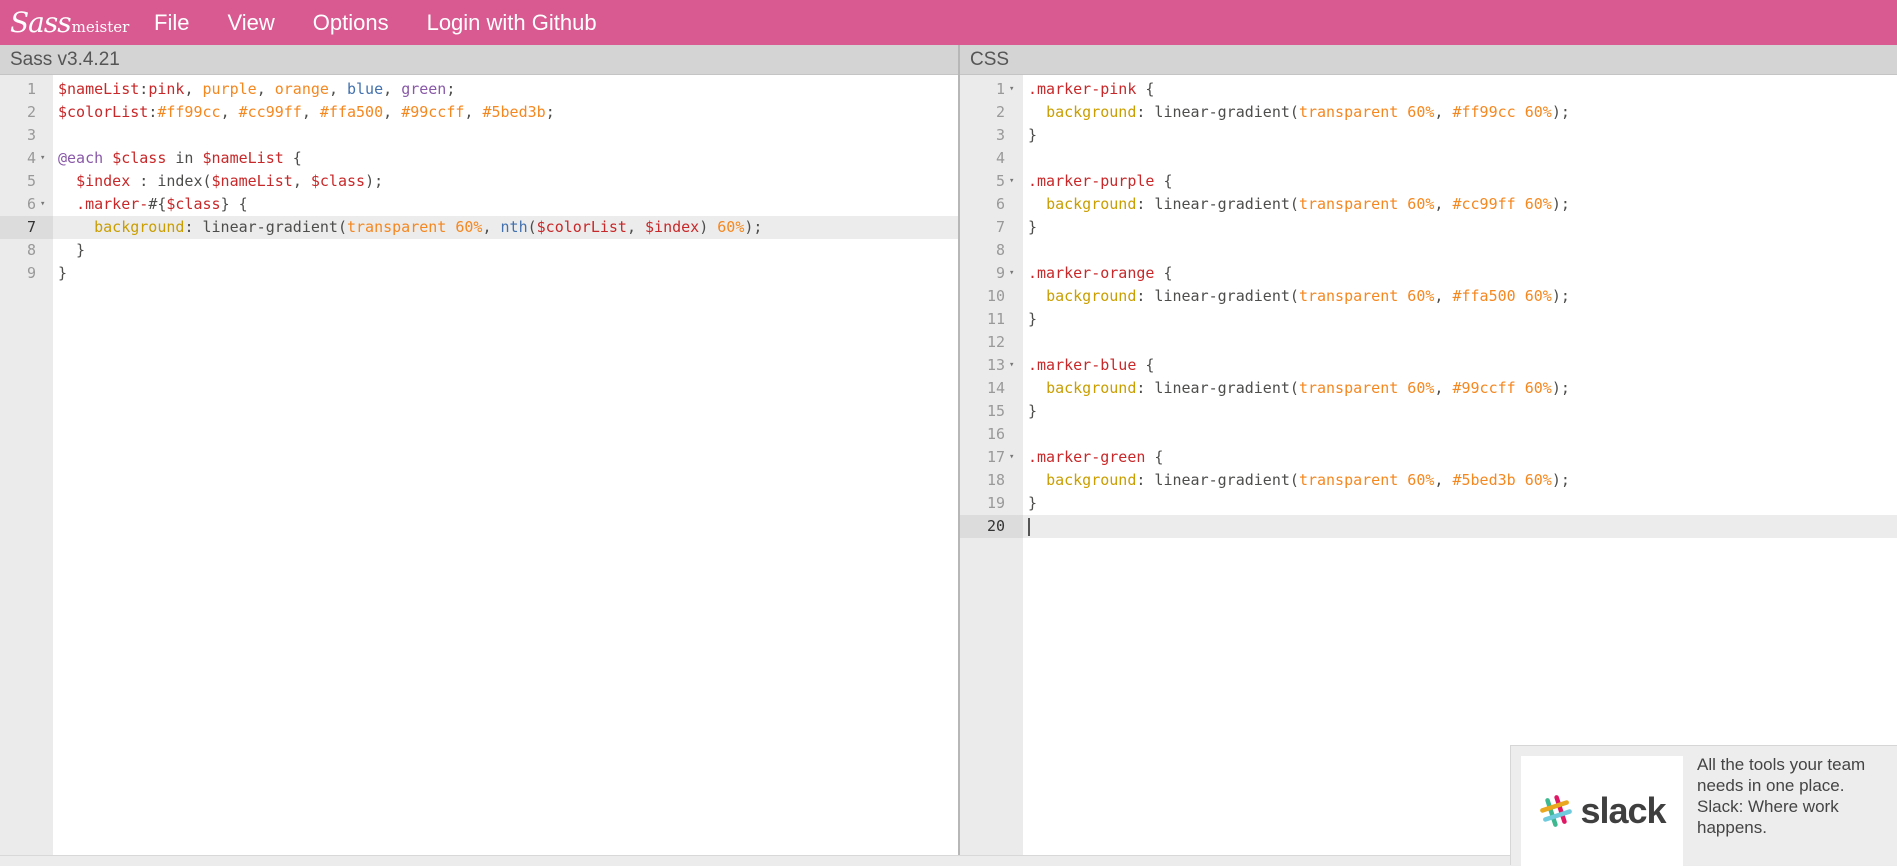 The height and width of the screenshot is (866, 1897). What do you see at coordinates (1428, 250) in the screenshot?
I see `code-line: 8` at bounding box center [1428, 250].